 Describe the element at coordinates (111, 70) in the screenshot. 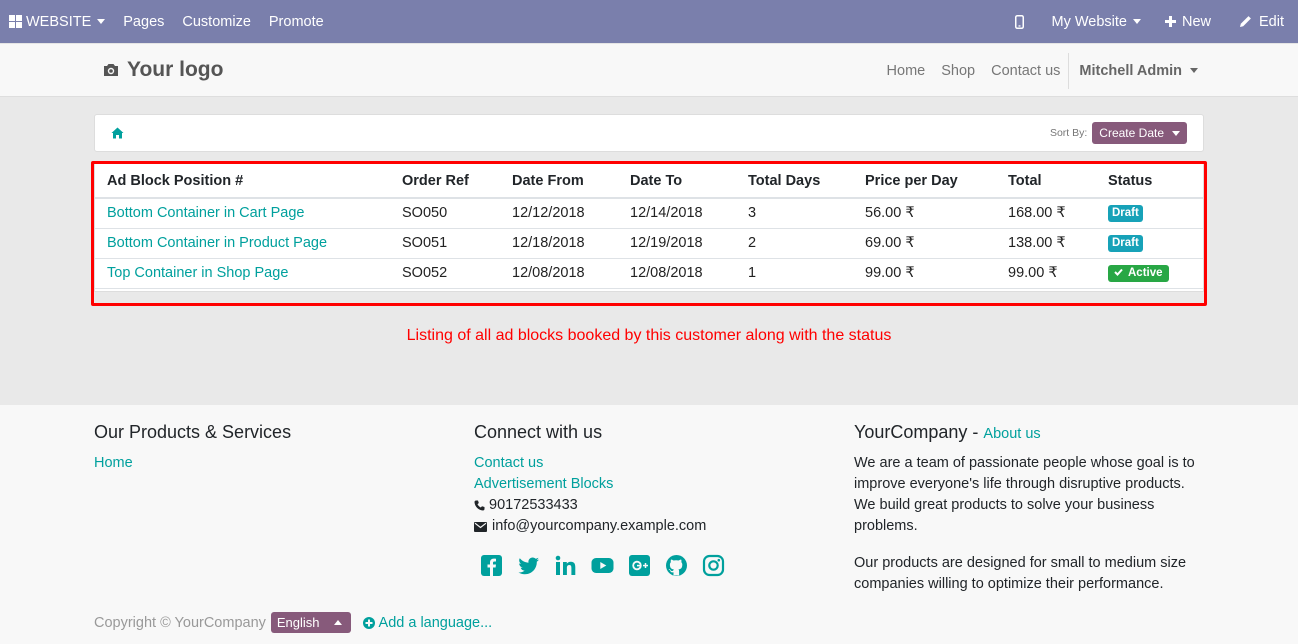

I see `camera-icon` at that location.